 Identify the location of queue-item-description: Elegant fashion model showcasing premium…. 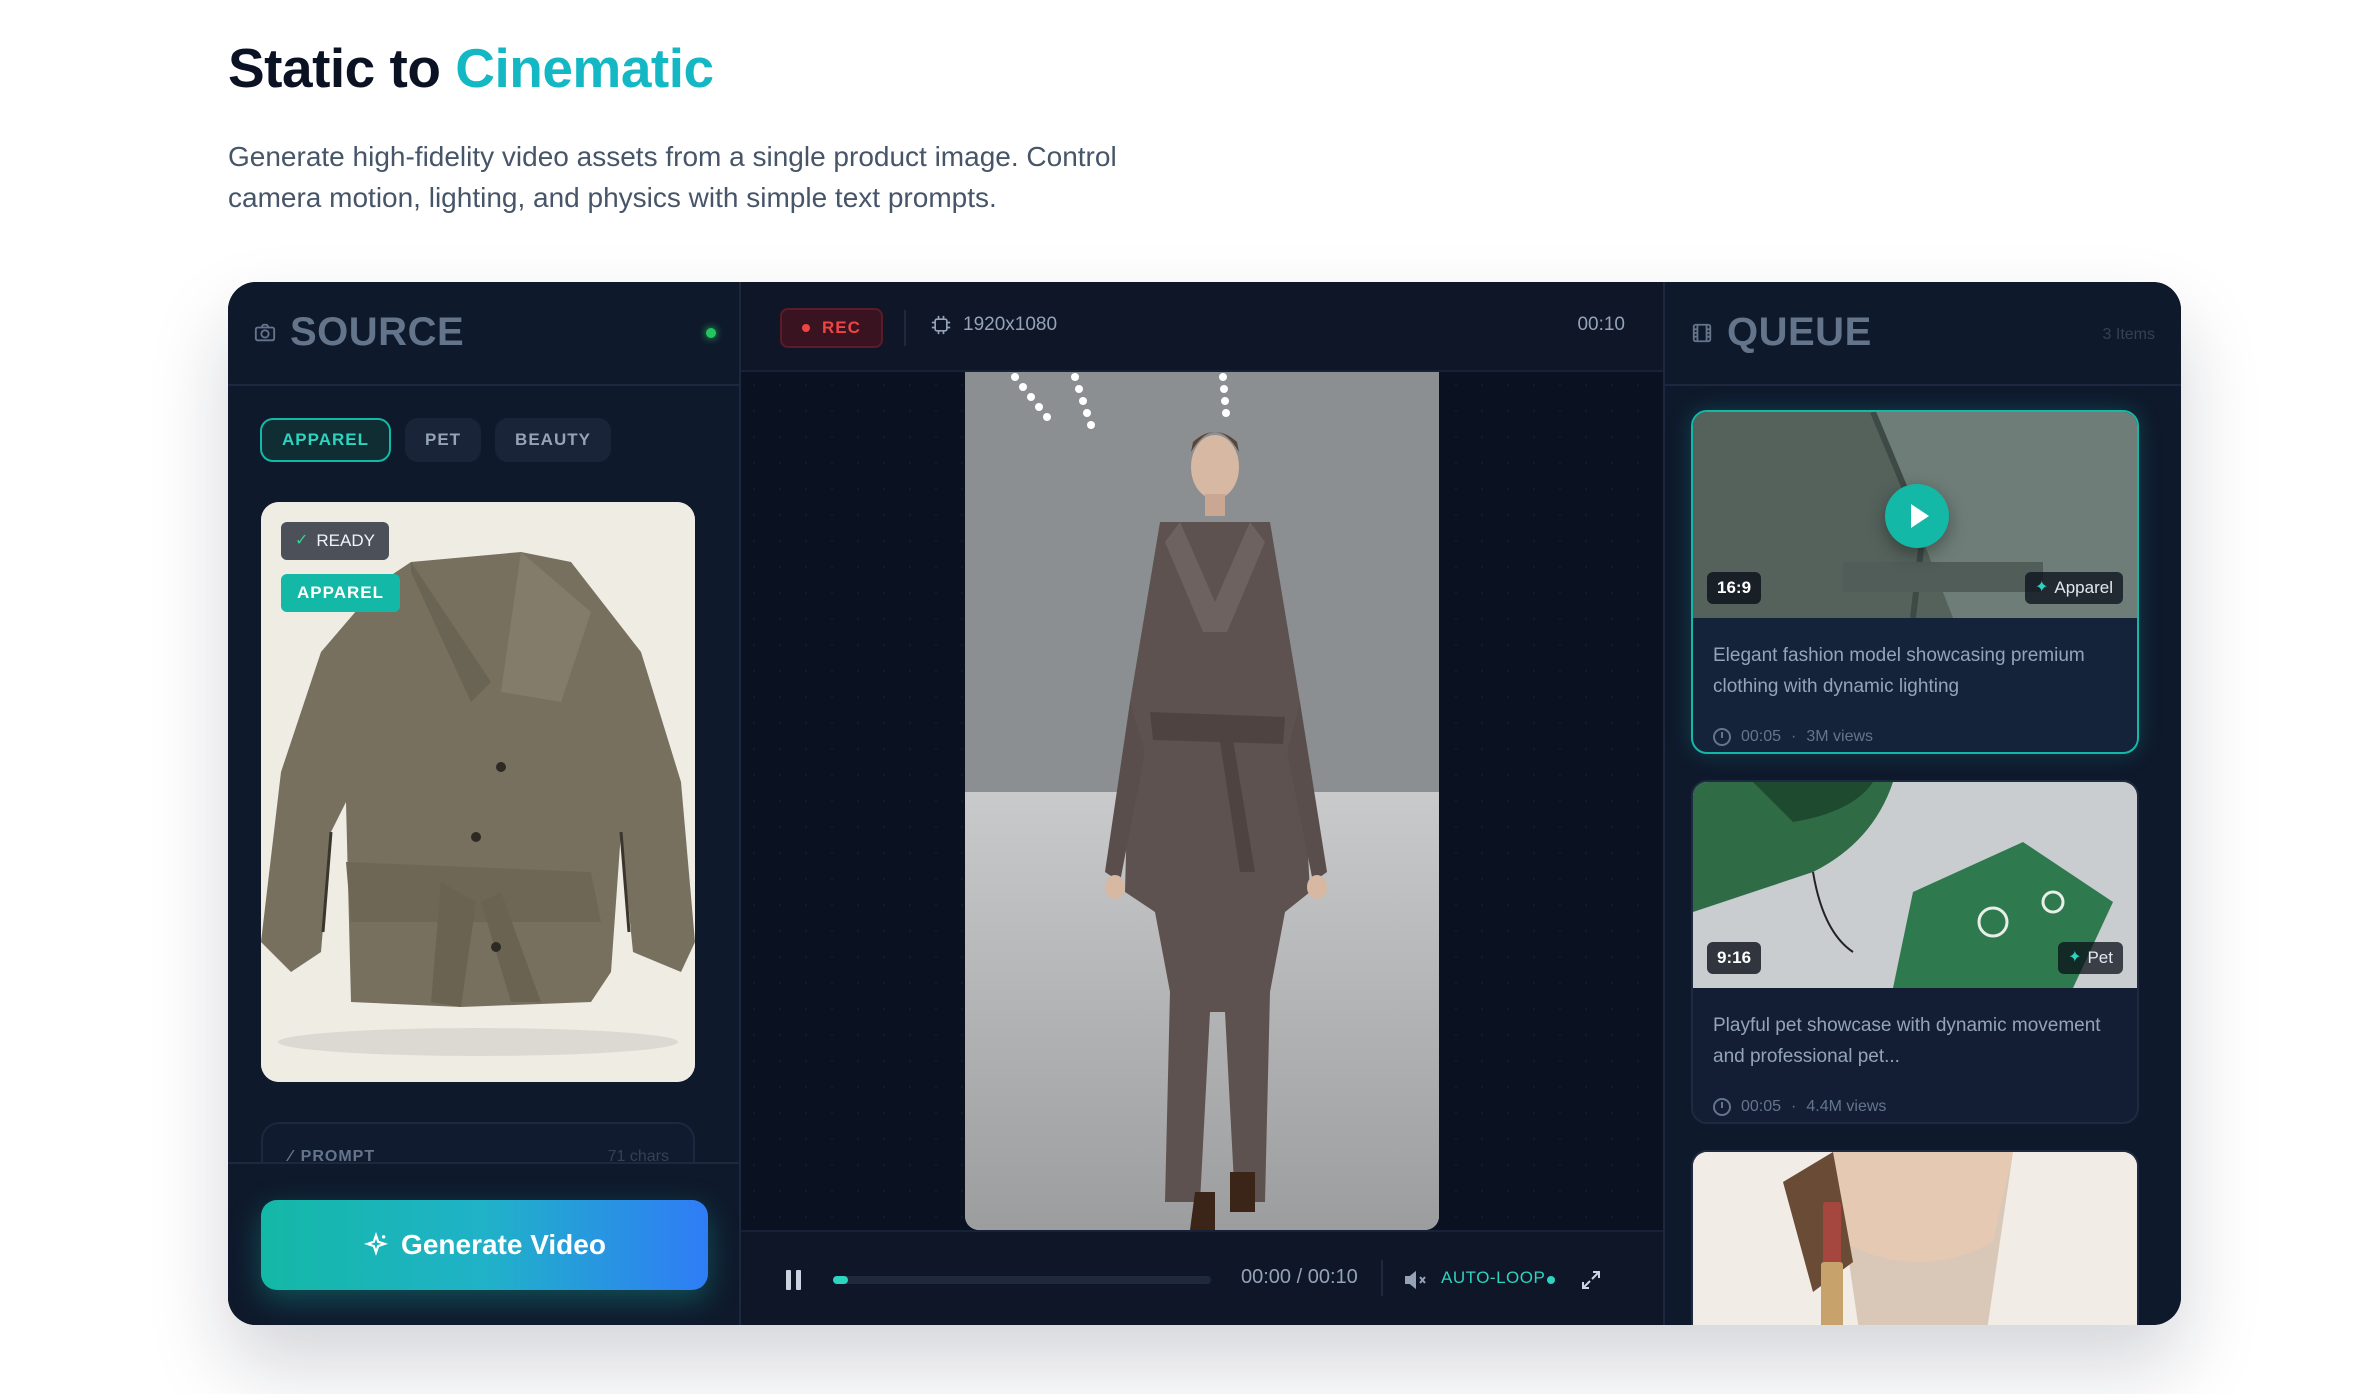
(1899, 671).